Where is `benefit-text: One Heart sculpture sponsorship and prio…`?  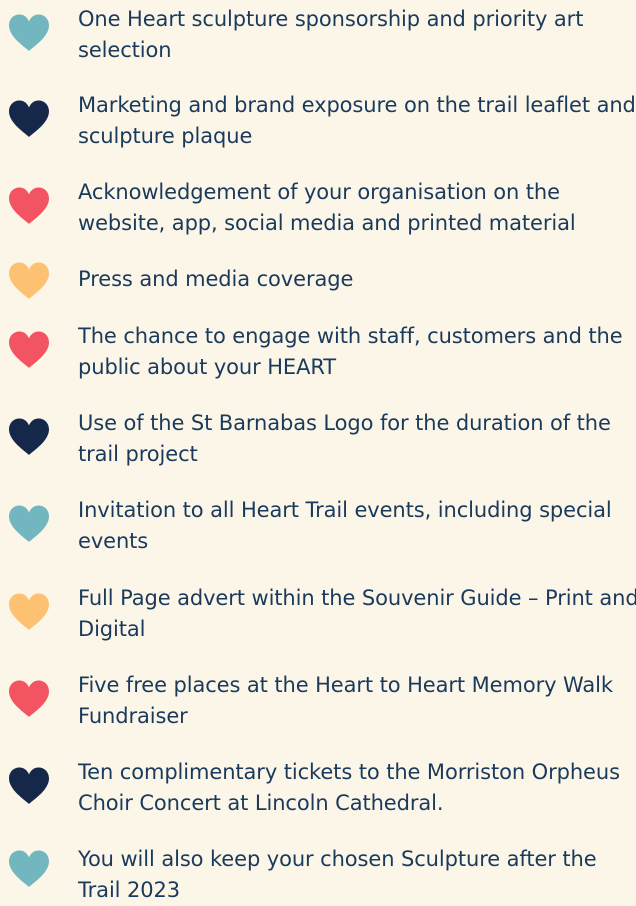
benefit-text: One Heart sculpture sponsorship and prio… is located at coordinates (331, 34).